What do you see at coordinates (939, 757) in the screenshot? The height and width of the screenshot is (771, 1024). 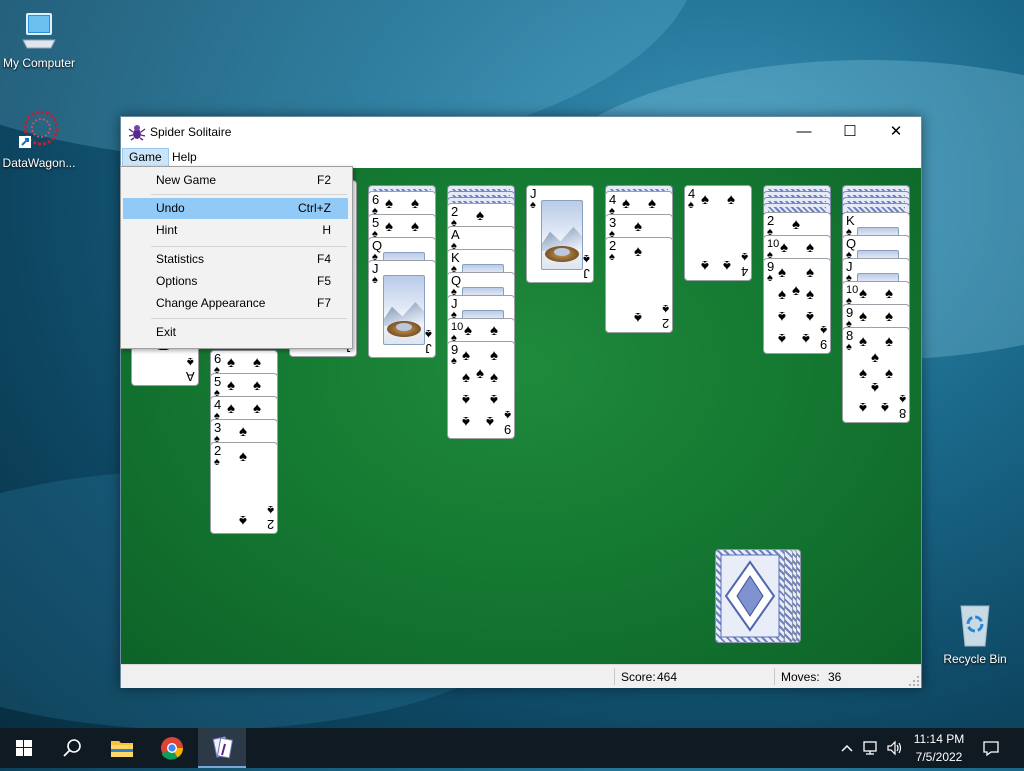 I see `clock-date: 7/5/2022` at bounding box center [939, 757].